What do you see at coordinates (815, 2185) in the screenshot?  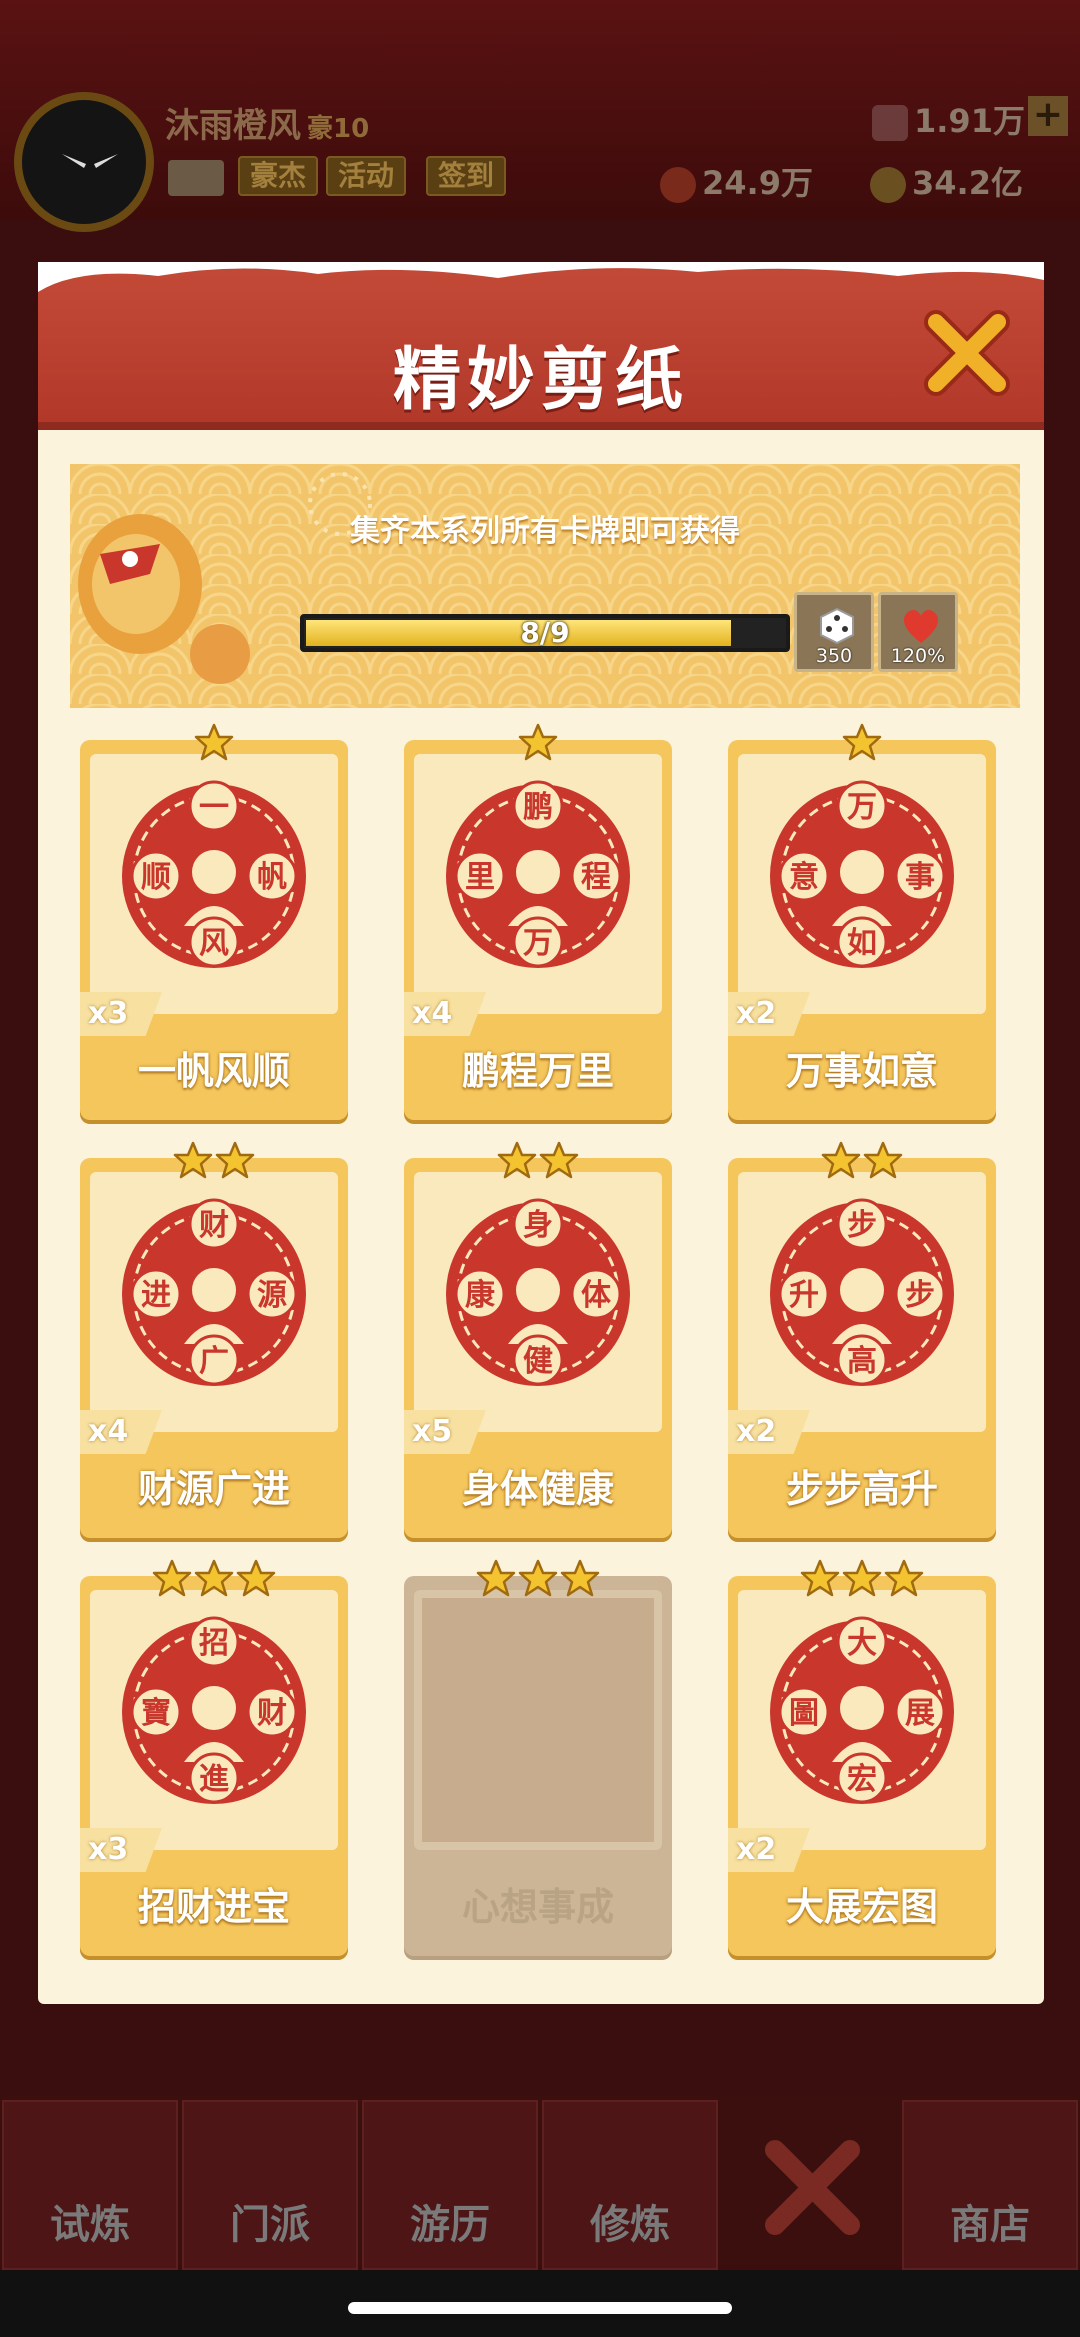 I see `nav-close-icon` at bounding box center [815, 2185].